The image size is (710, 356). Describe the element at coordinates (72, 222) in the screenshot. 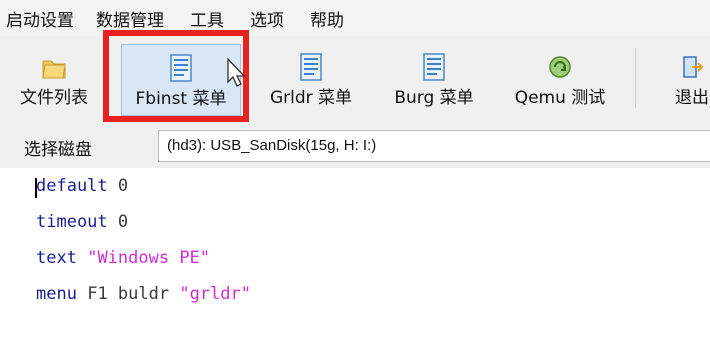

I see `code-keyword: timeout` at that location.